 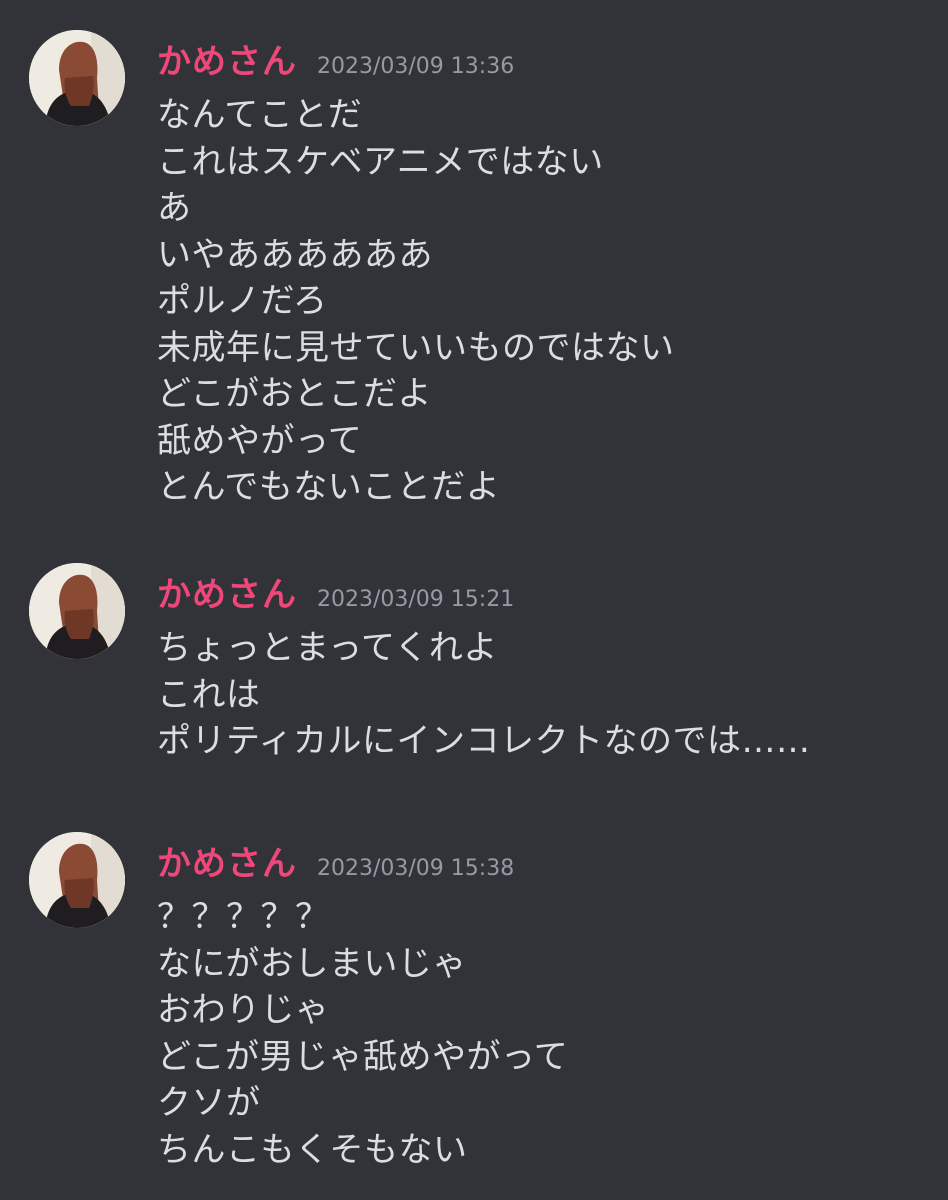 I want to click on message-line: おわりじゃ, so click(x=243, y=1010).